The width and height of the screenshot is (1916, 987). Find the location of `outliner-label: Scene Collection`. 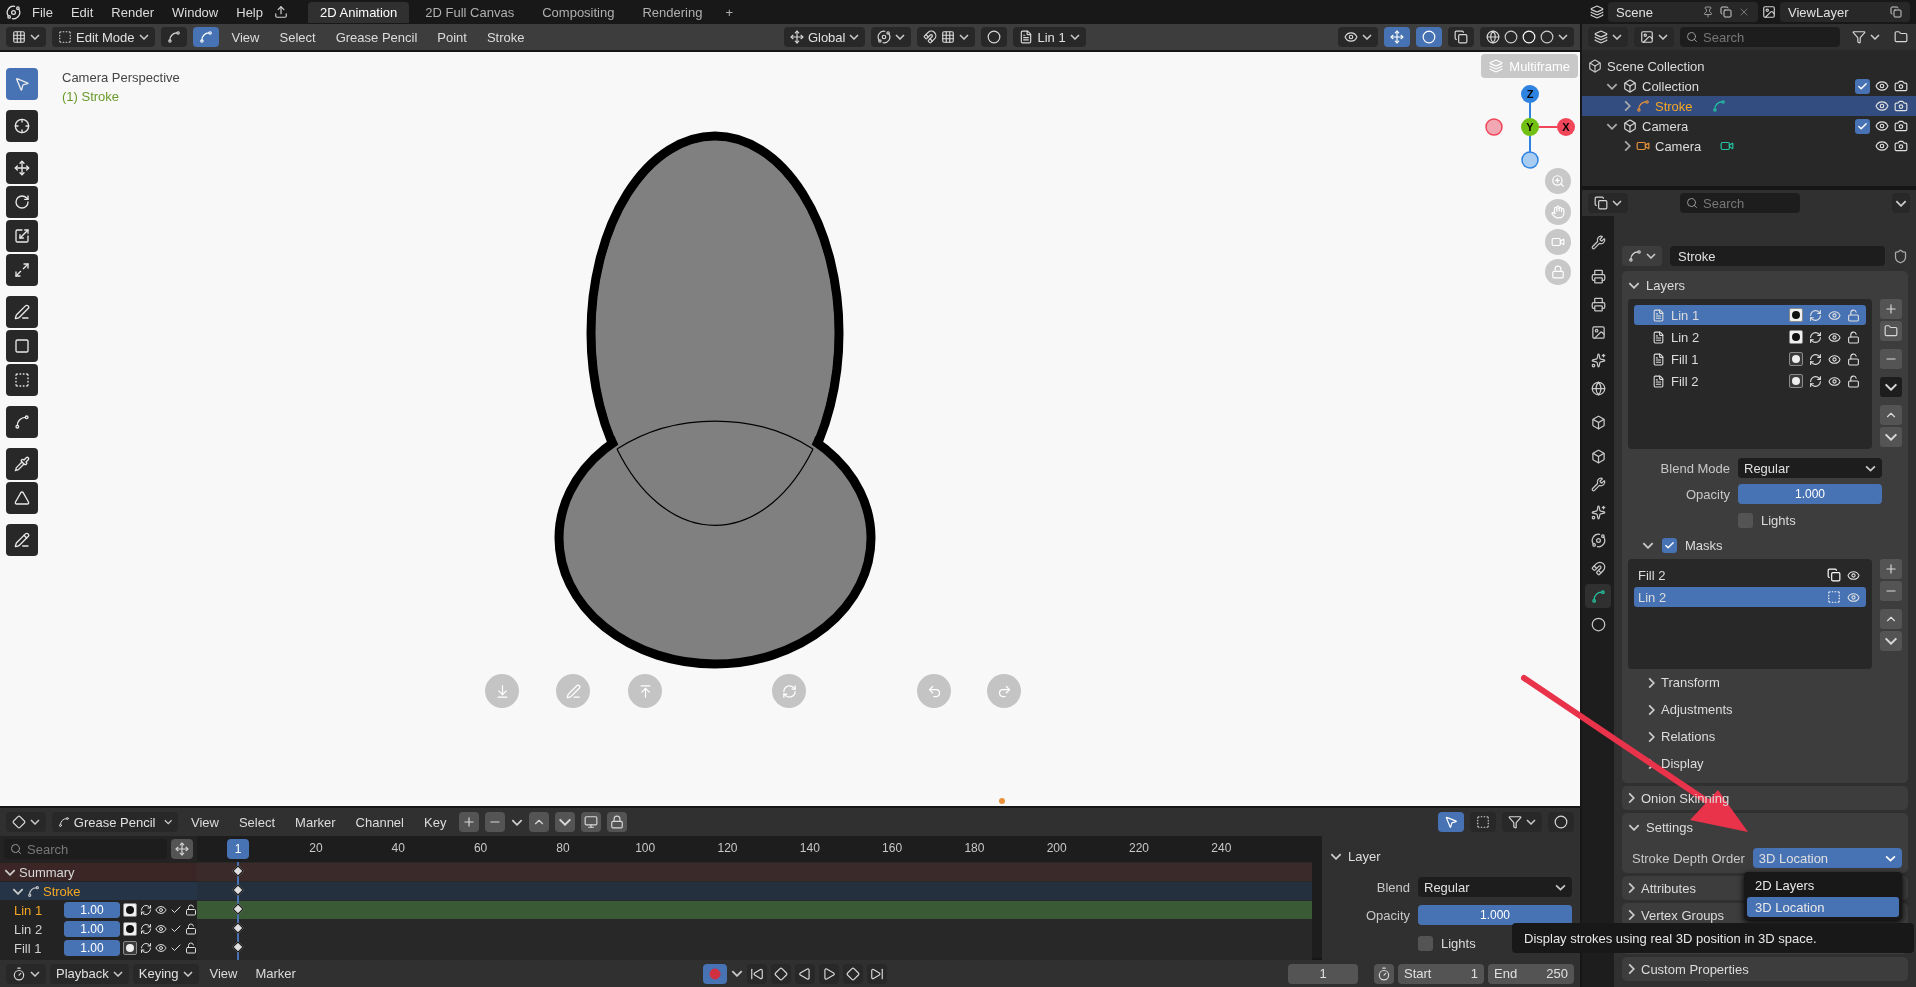

outliner-label: Scene Collection is located at coordinates (1656, 66).